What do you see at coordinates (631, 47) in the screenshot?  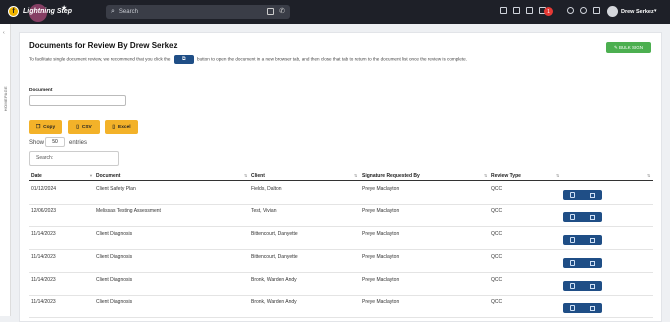 I see `bulk-sign-label: BULK SIGN` at bounding box center [631, 47].